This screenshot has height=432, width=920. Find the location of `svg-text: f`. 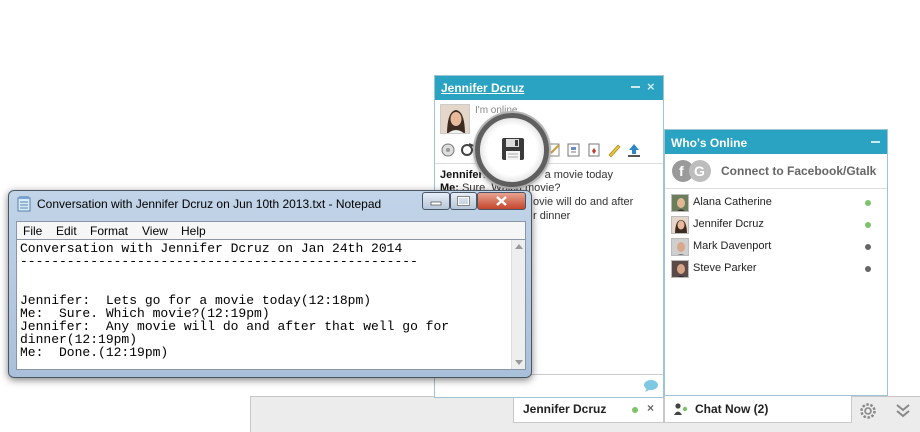

svg-text: f is located at coordinates (681, 171).